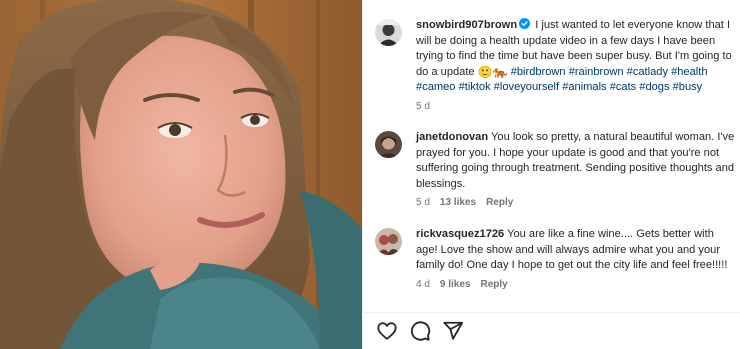 This screenshot has height=349, width=740. I want to click on caption-timestamp: 5 d, so click(423, 106).